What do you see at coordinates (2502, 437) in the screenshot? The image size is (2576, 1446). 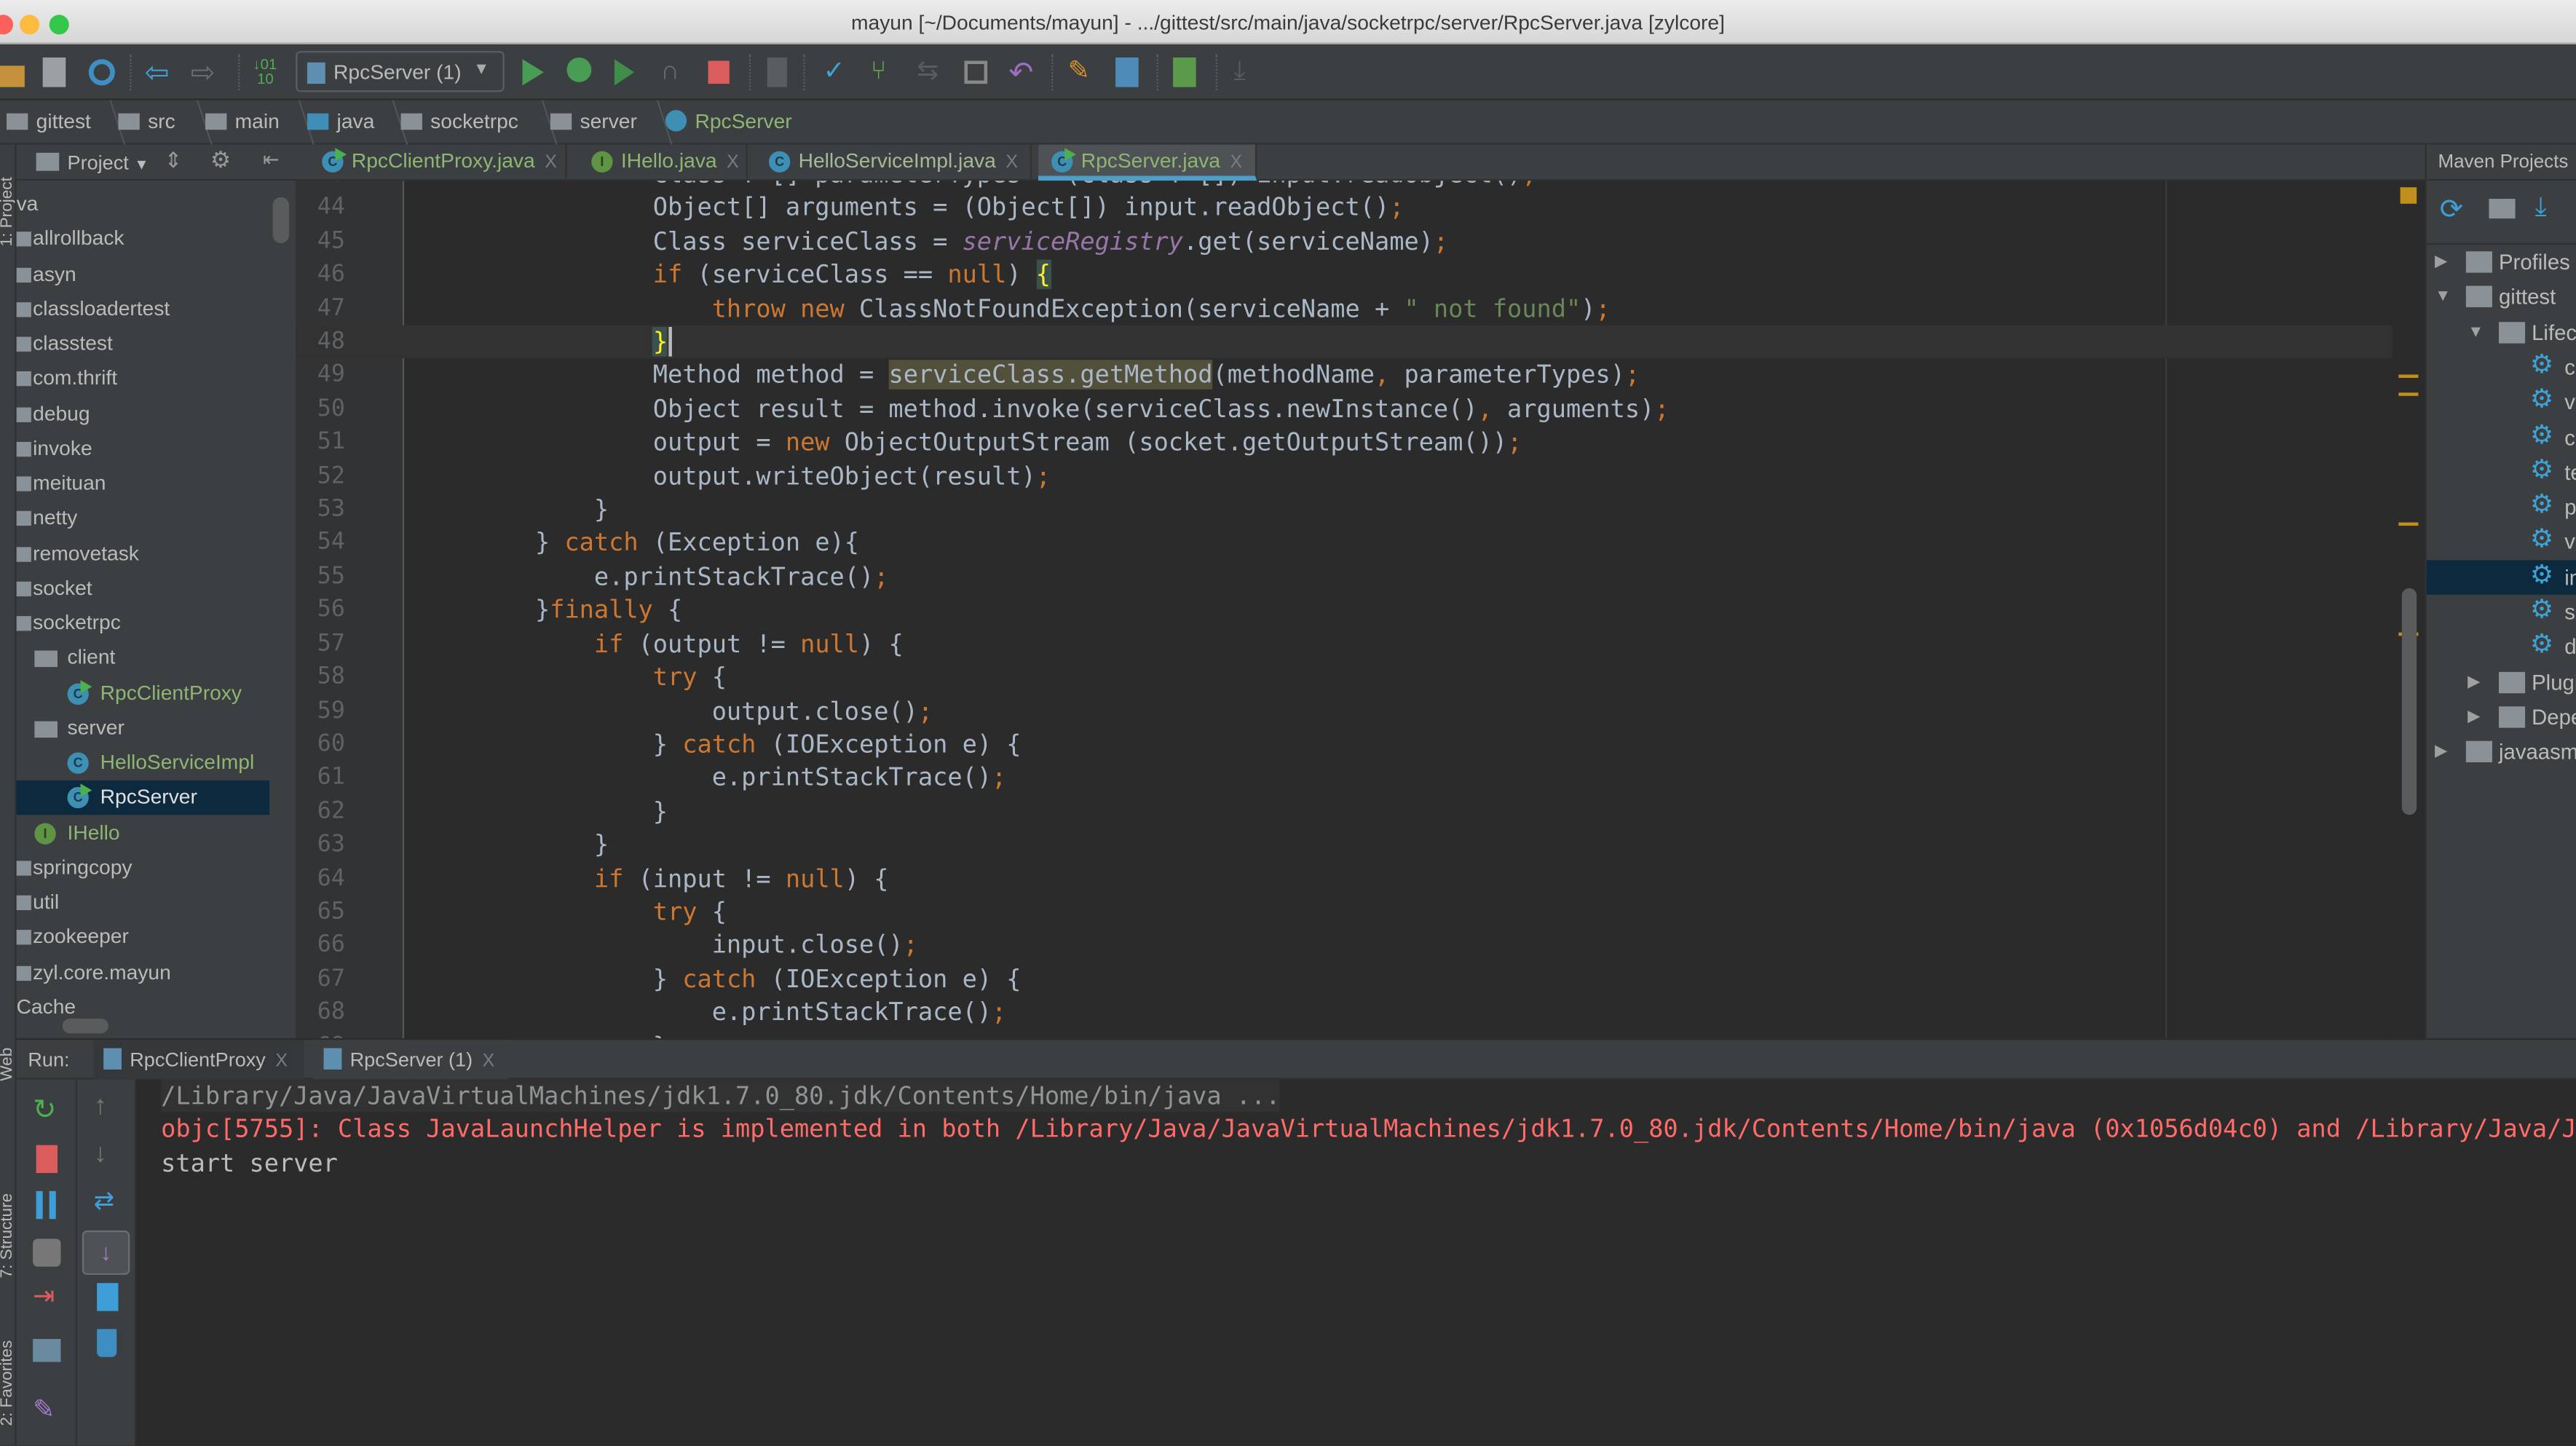 I see `maven-item-compile: ⚙ compile` at bounding box center [2502, 437].